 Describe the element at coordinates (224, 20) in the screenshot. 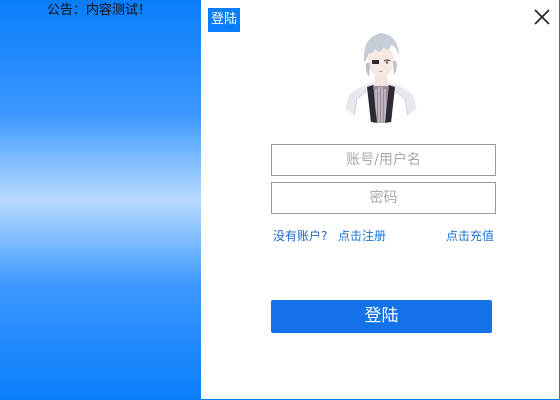

I see `window-title: 登陆` at that location.